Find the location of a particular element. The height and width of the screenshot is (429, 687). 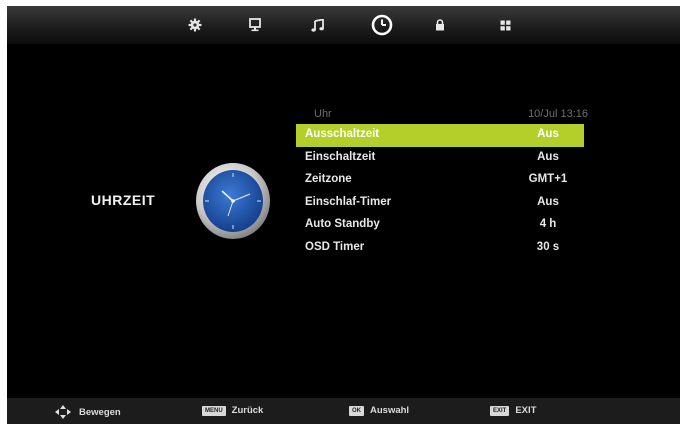

monitor-icon is located at coordinates (255, 25).